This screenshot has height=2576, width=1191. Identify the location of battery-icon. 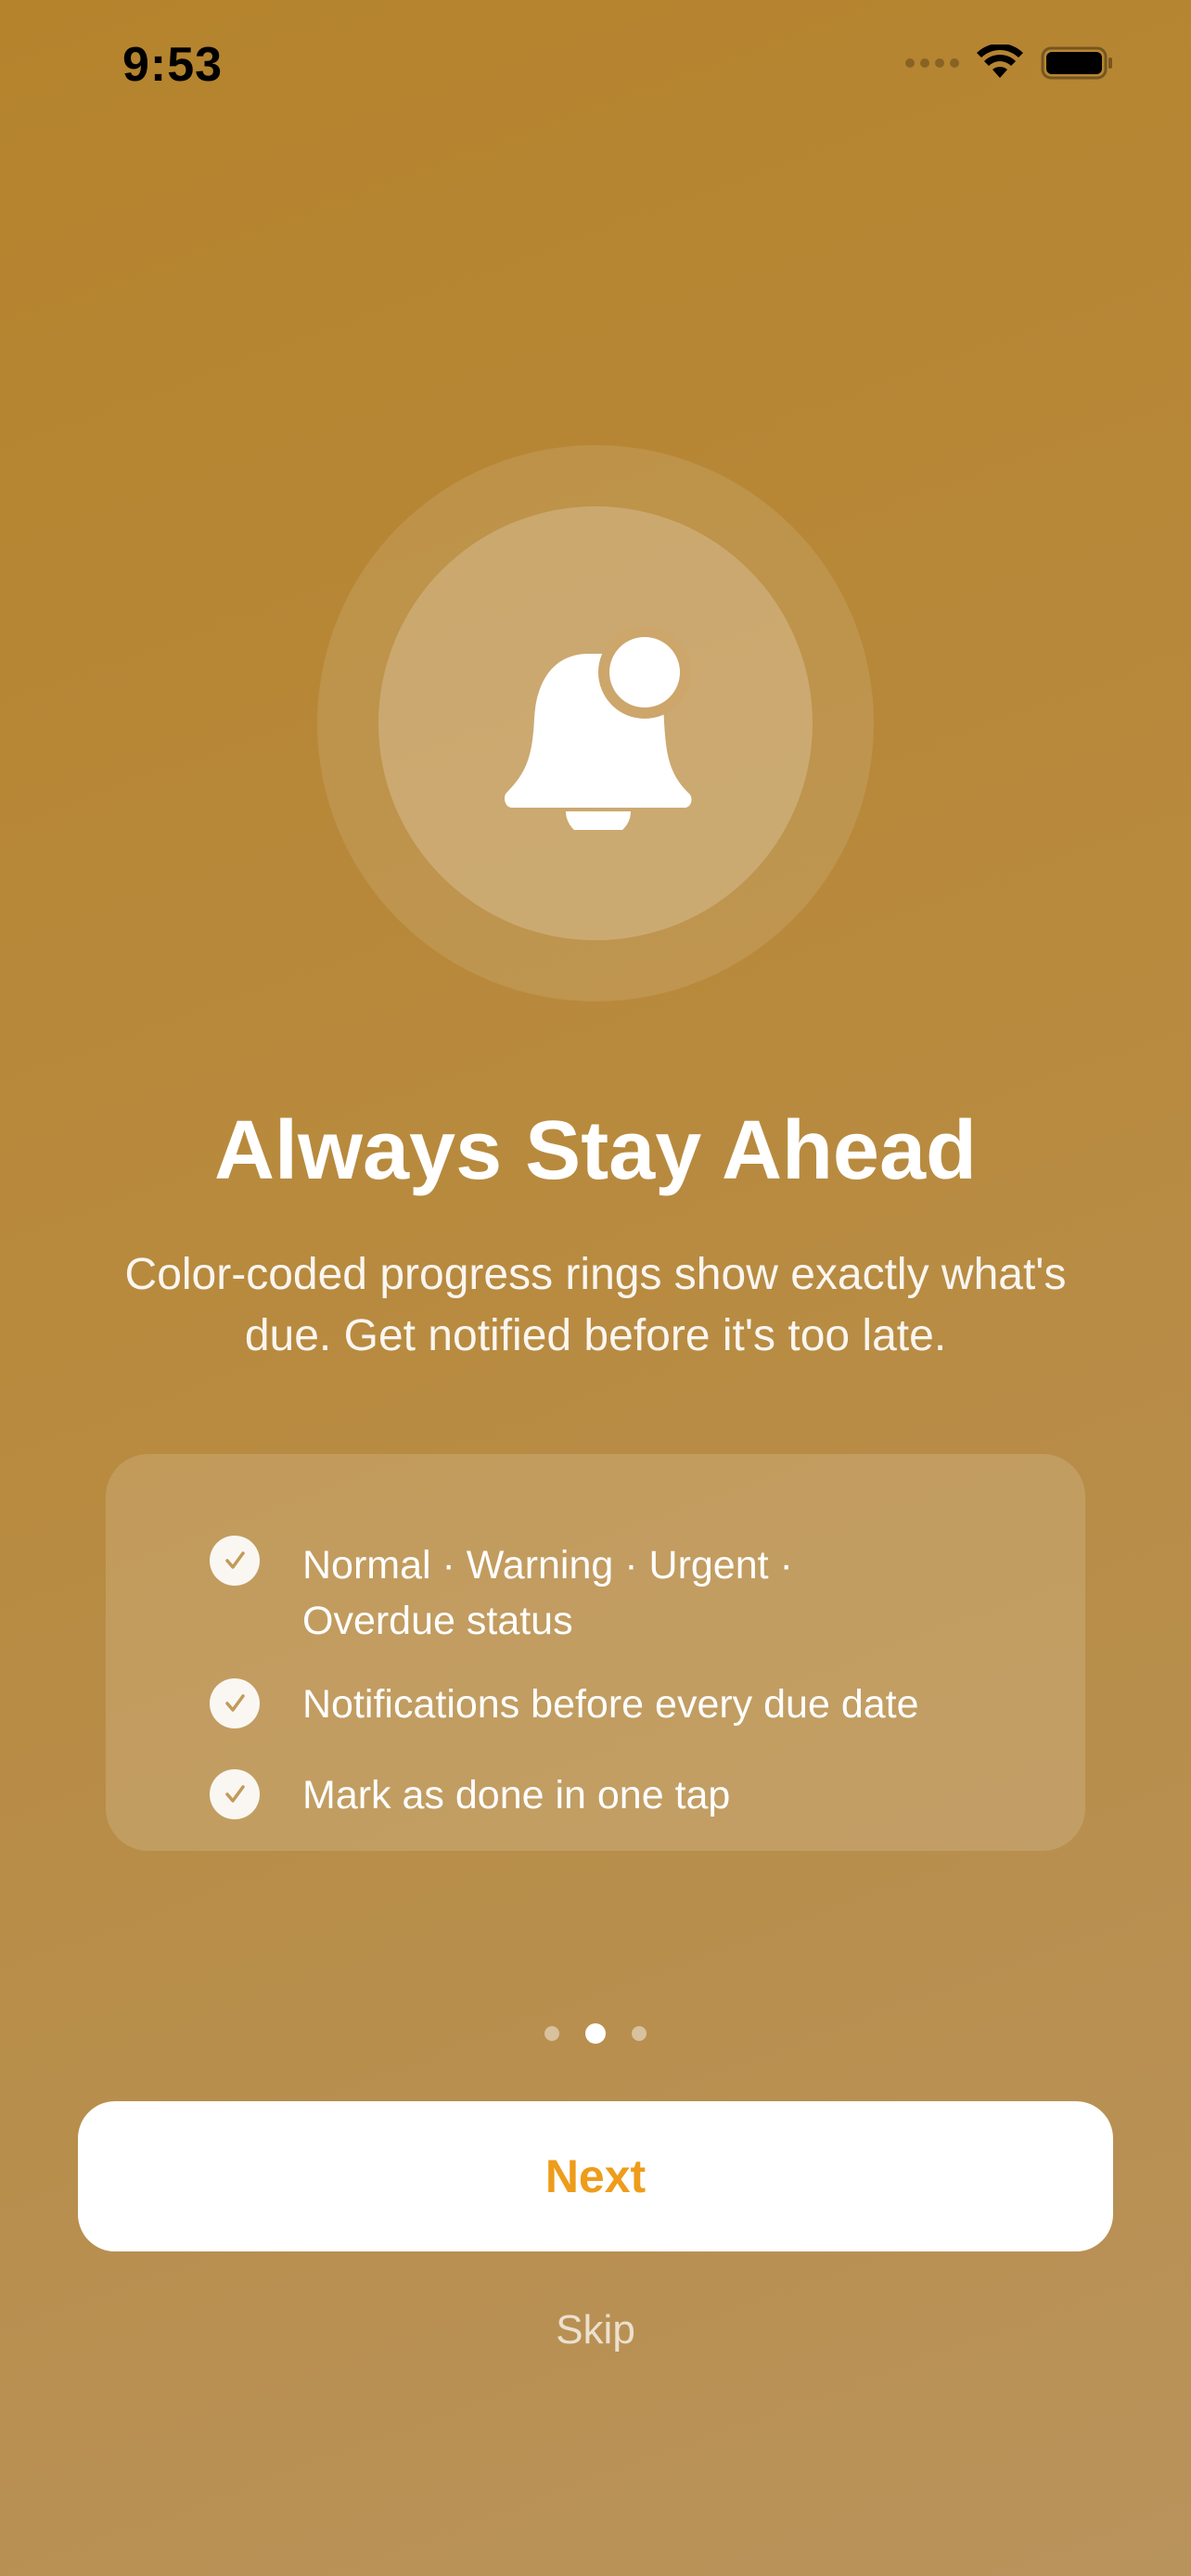
(1076, 63).